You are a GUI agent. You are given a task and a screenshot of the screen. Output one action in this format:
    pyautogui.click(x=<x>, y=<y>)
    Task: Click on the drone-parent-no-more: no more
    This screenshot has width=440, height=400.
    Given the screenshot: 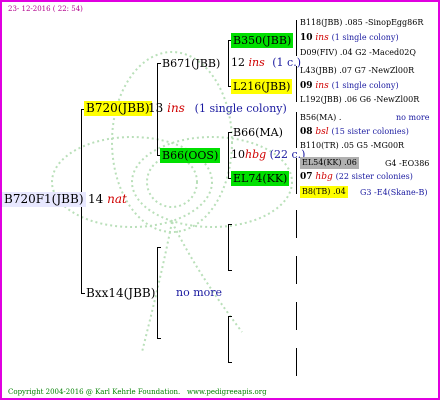 What is the action you would take?
    pyautogui.click(x=199, y=292)
    